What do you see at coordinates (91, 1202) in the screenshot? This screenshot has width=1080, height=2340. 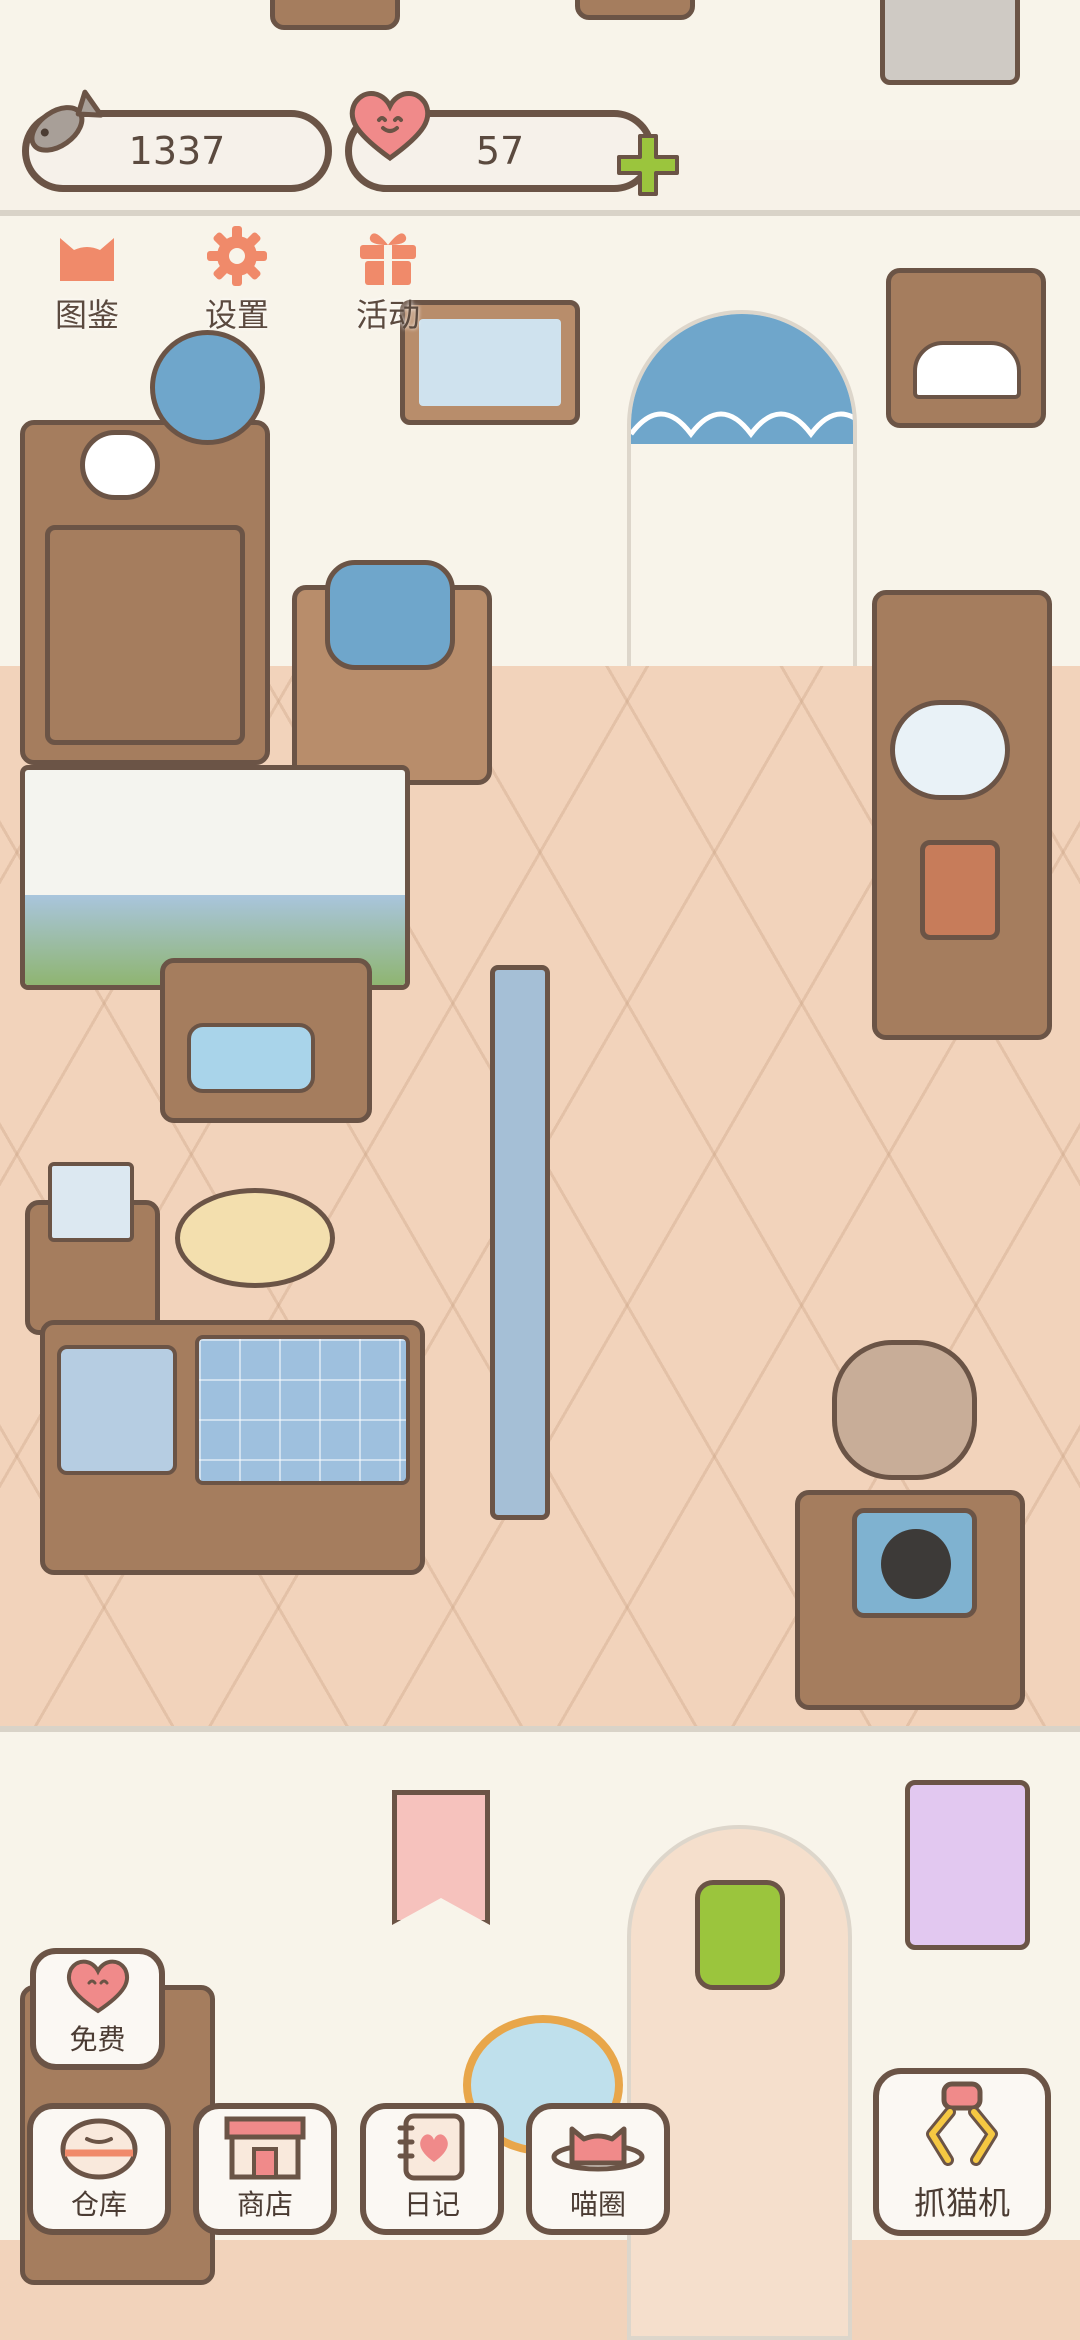 I see `book-stack` at bounding box center [91, 1202].